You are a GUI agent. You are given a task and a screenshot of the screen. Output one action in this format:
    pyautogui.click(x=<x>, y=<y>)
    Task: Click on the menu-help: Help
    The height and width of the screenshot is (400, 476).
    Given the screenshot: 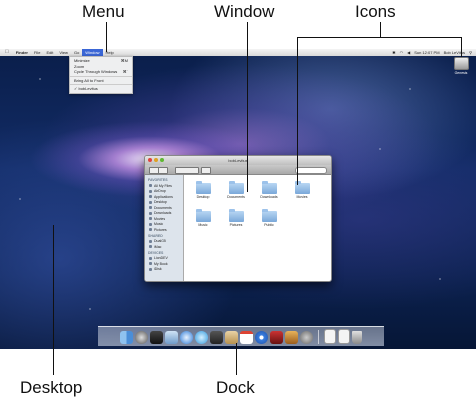 What is the action you would take?
    pyautogui.click(x=110, y=52)
    